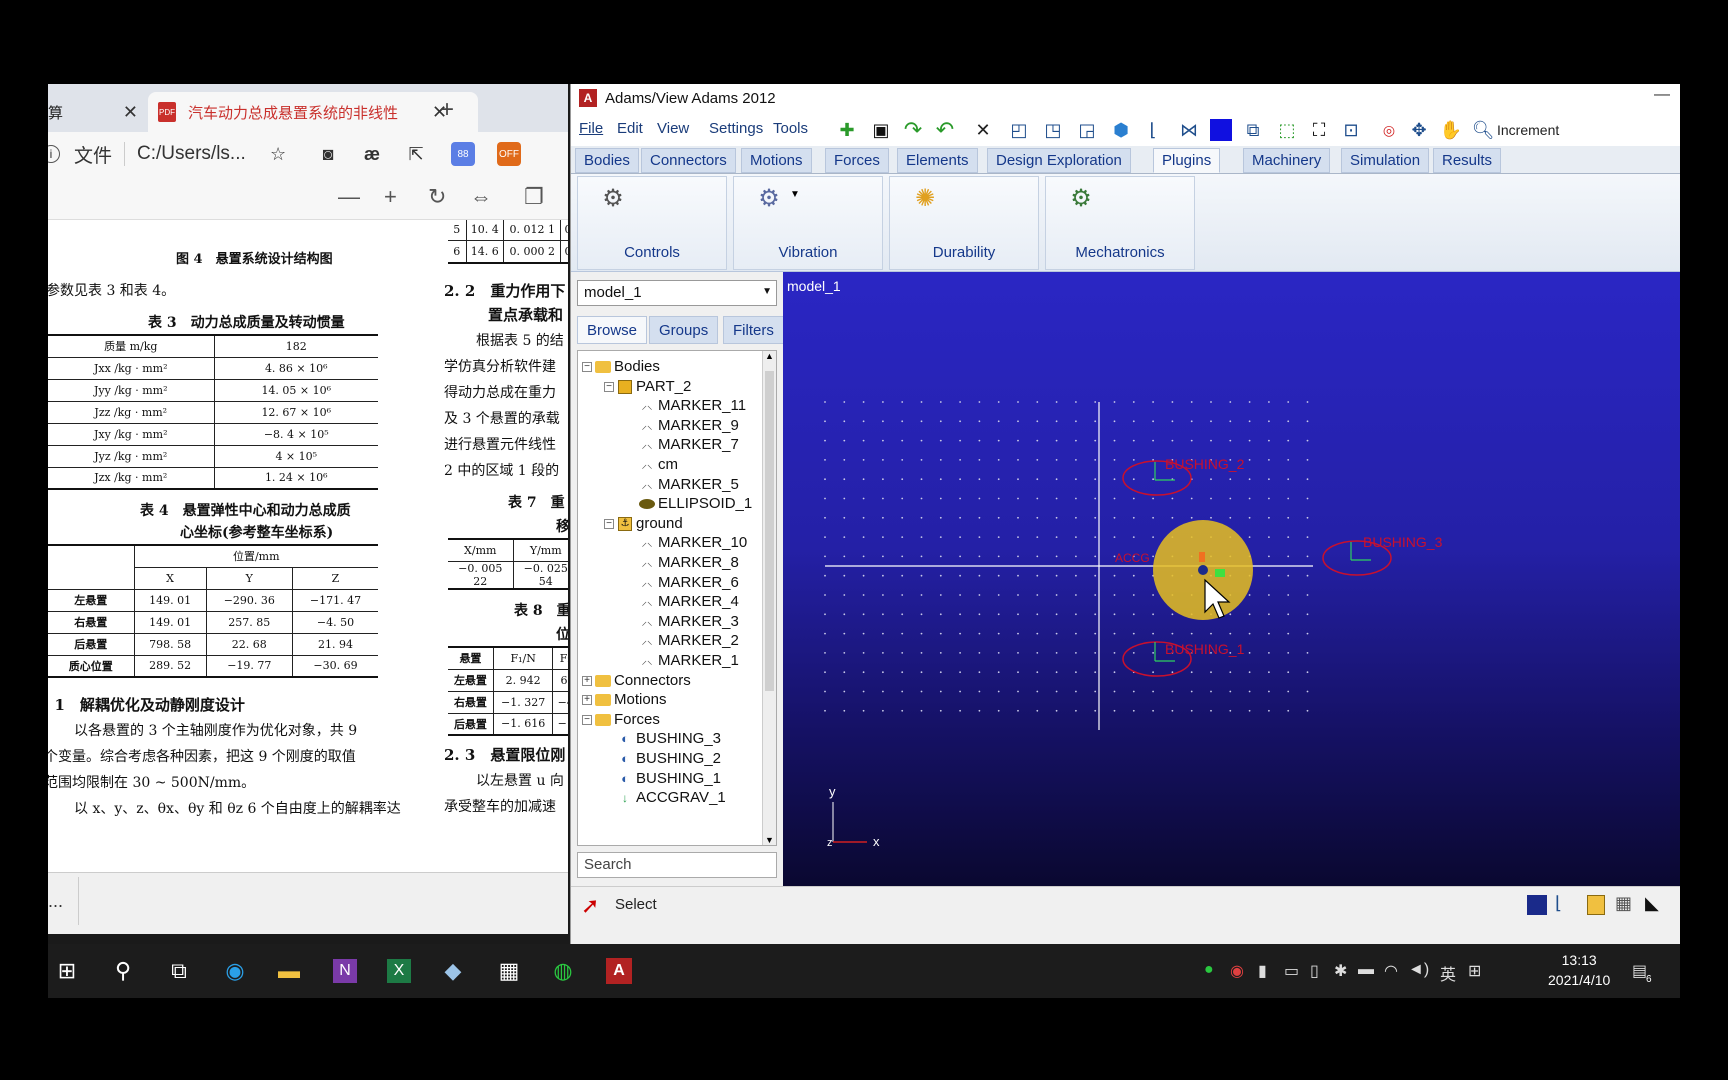 Image resolution: width=1728 pixels, height=1080 pixels. I want to click on cursor-extension-icon: ⇱, so click(416, 154).